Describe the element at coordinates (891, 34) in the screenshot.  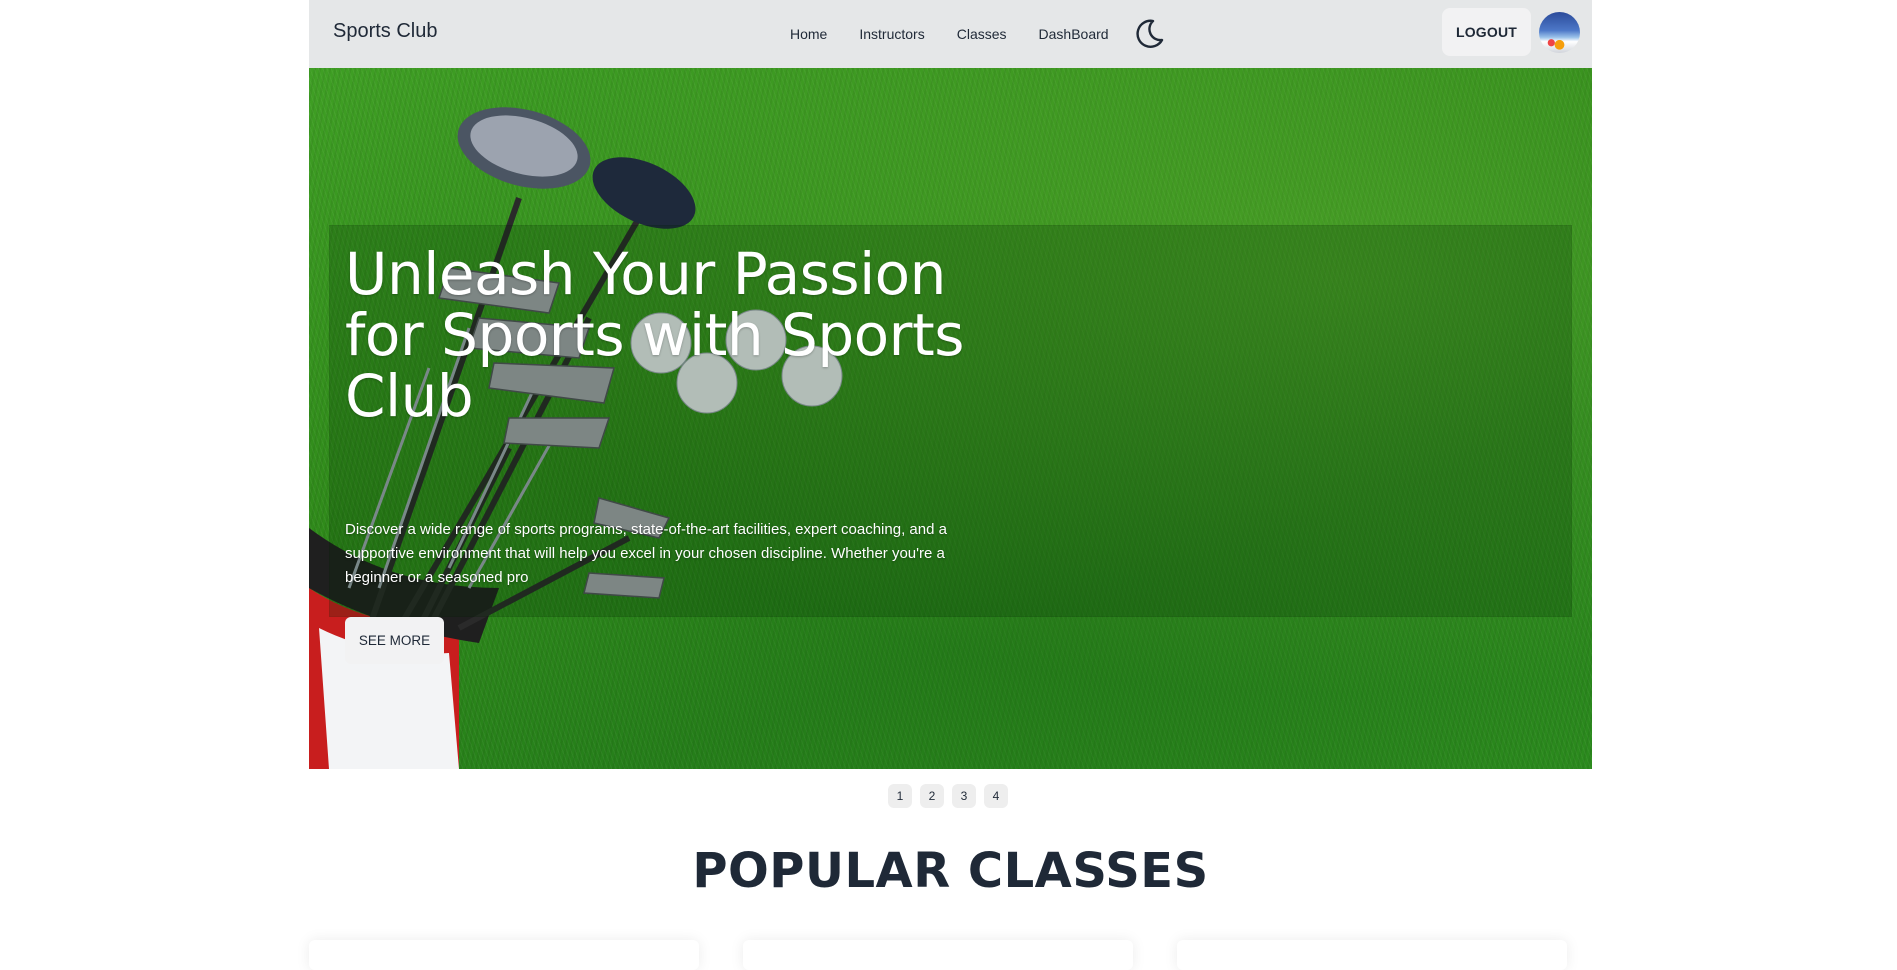
I see `nav-instructors-link: Instructors` at that location.